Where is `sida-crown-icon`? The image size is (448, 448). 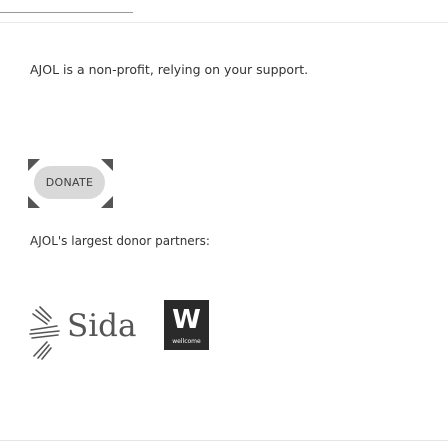 sida-crown-icon is located at coordinates (44, 333).